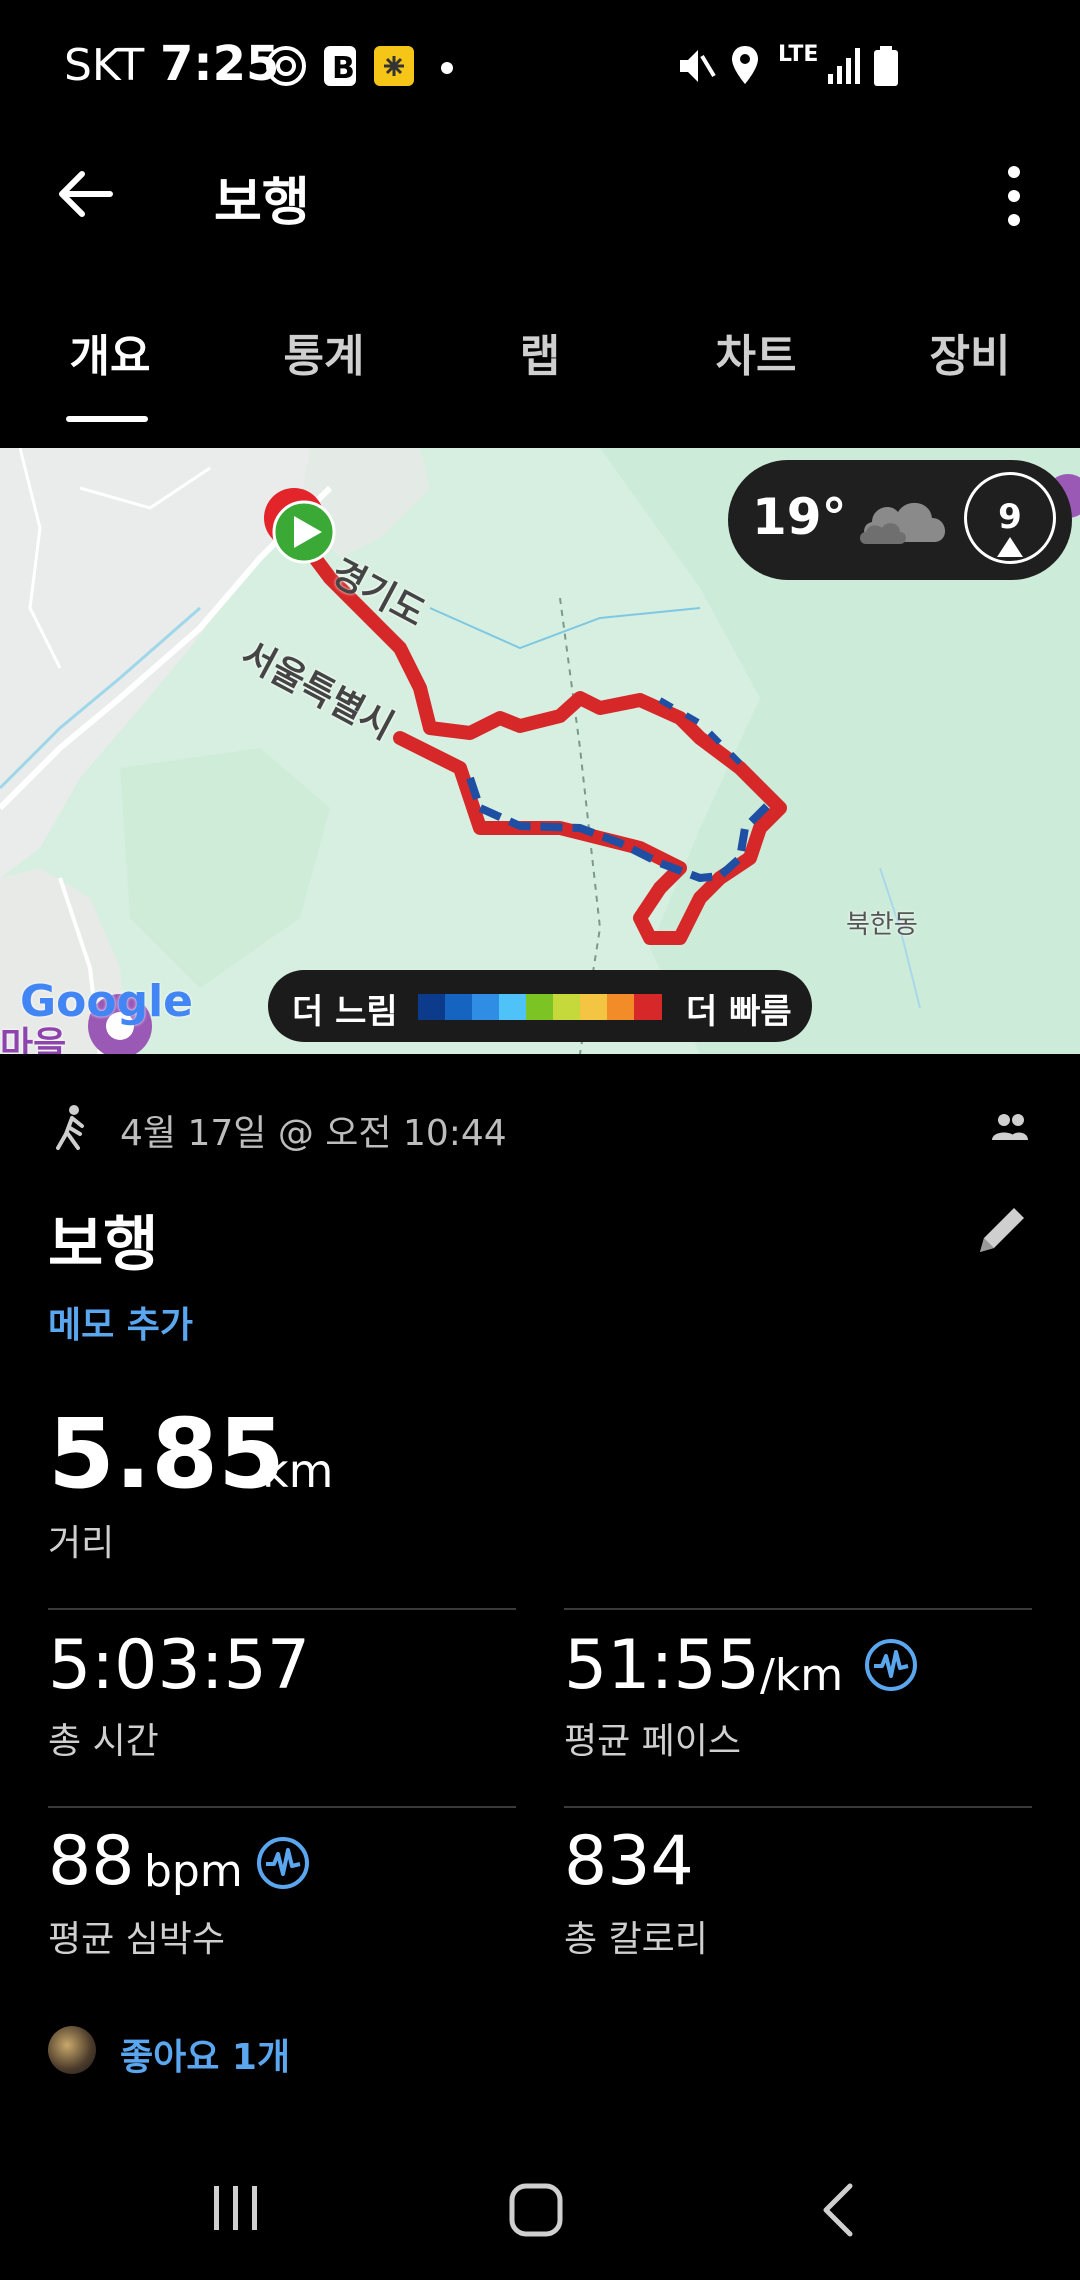 The height and width of the screenshot is (2280, 1080). I want to click on pace-graph-icon, so click(891, 1665).